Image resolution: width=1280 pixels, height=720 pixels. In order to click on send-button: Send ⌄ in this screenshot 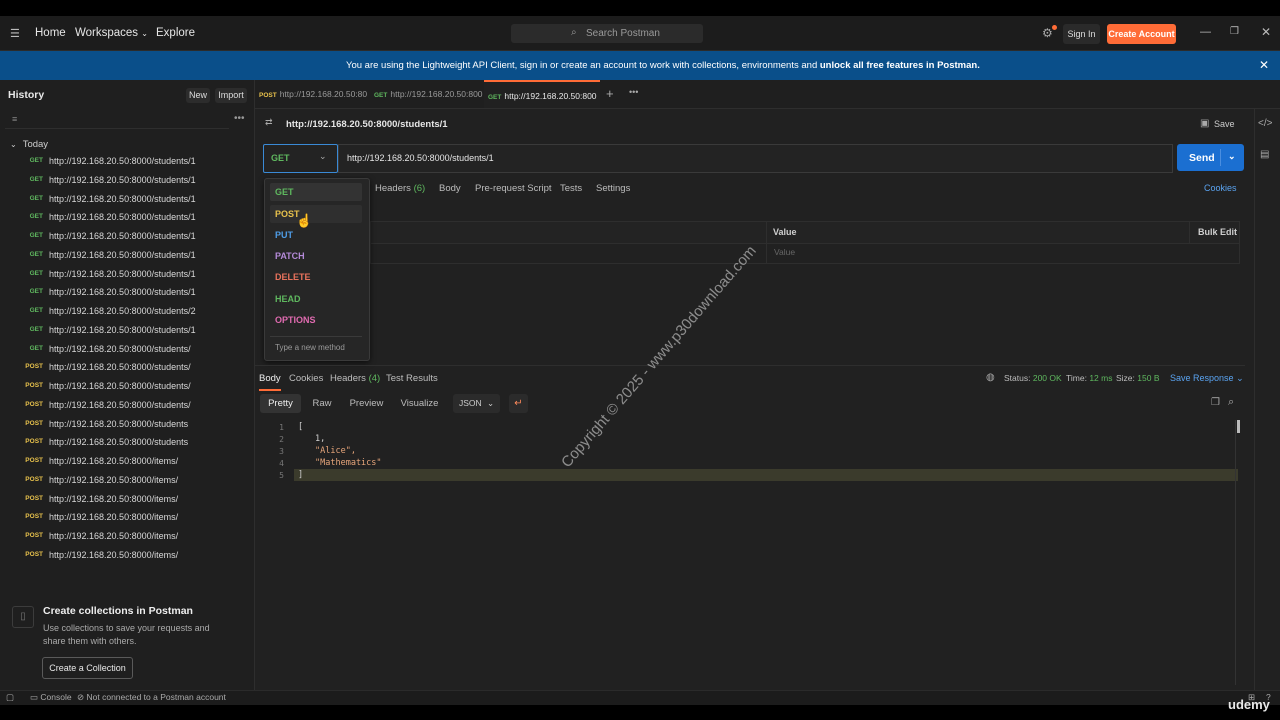, I will do `click(1210, 157)`.